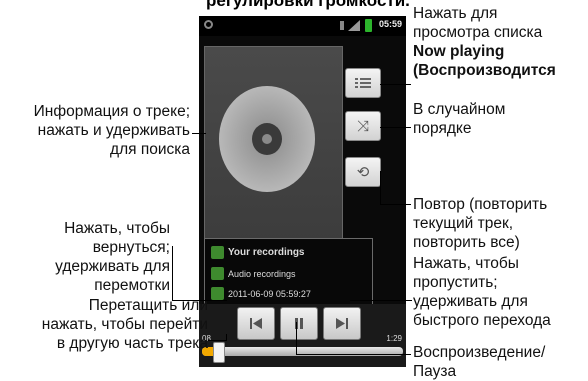  What do you see at coordinates (459, 109) in the screenshot?
I see `callout-line: В случайном` at bounding box center [459, 109].